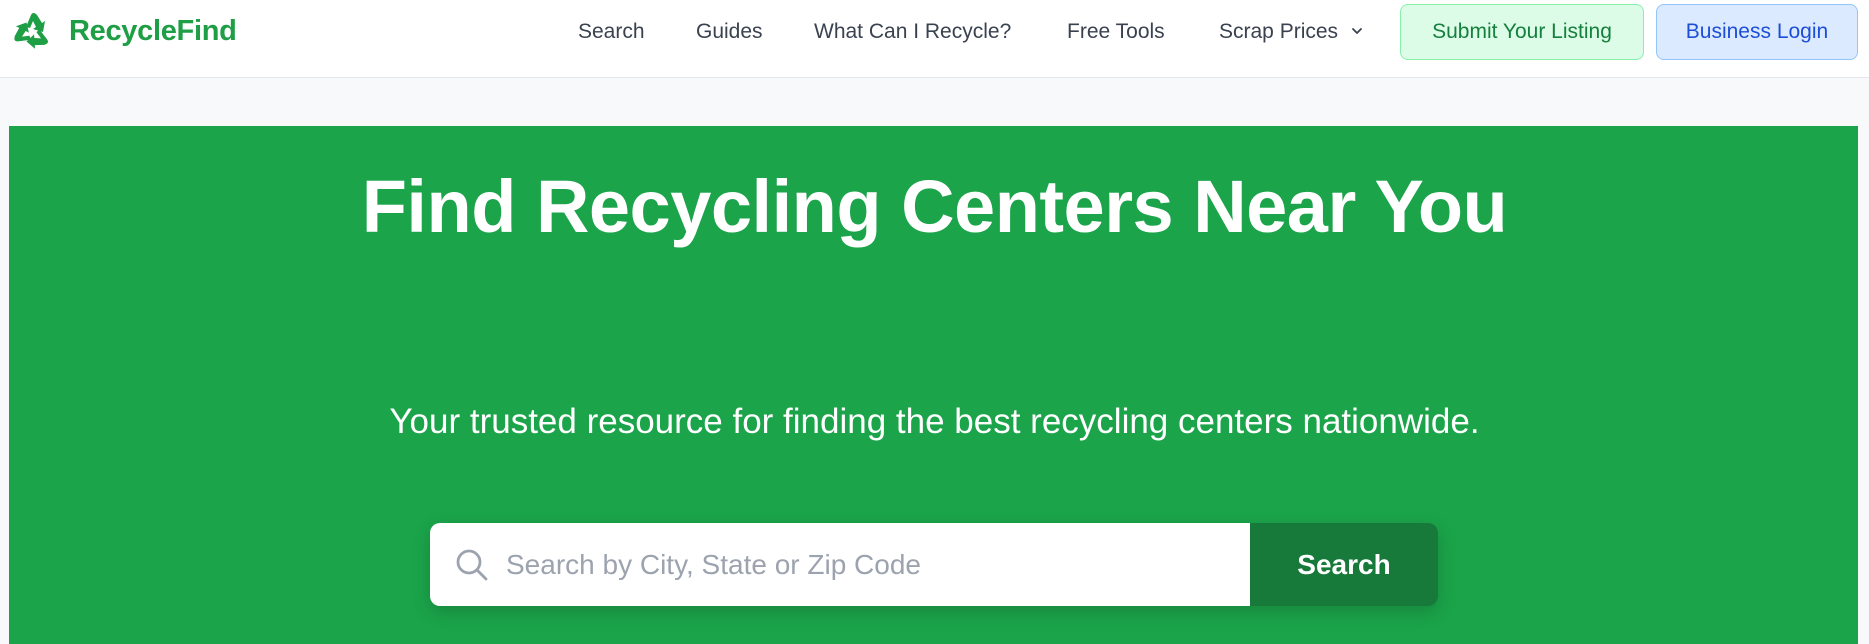  I want to click on submit-listing-button: Submit Your Listing, so click(1522, 32).